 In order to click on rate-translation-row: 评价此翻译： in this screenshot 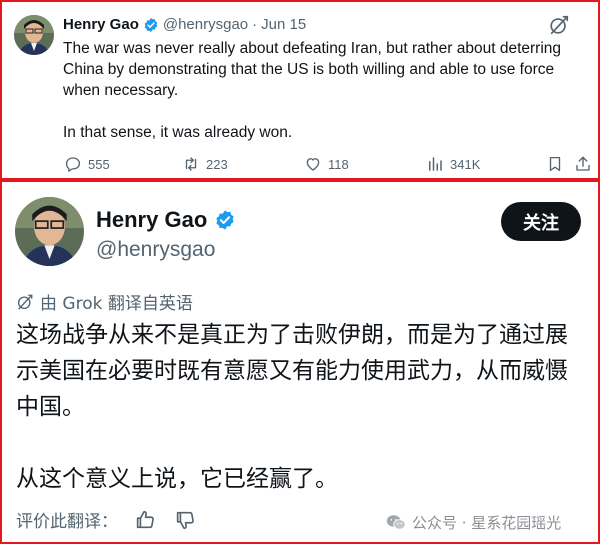, I will do `click(106, 519)`.